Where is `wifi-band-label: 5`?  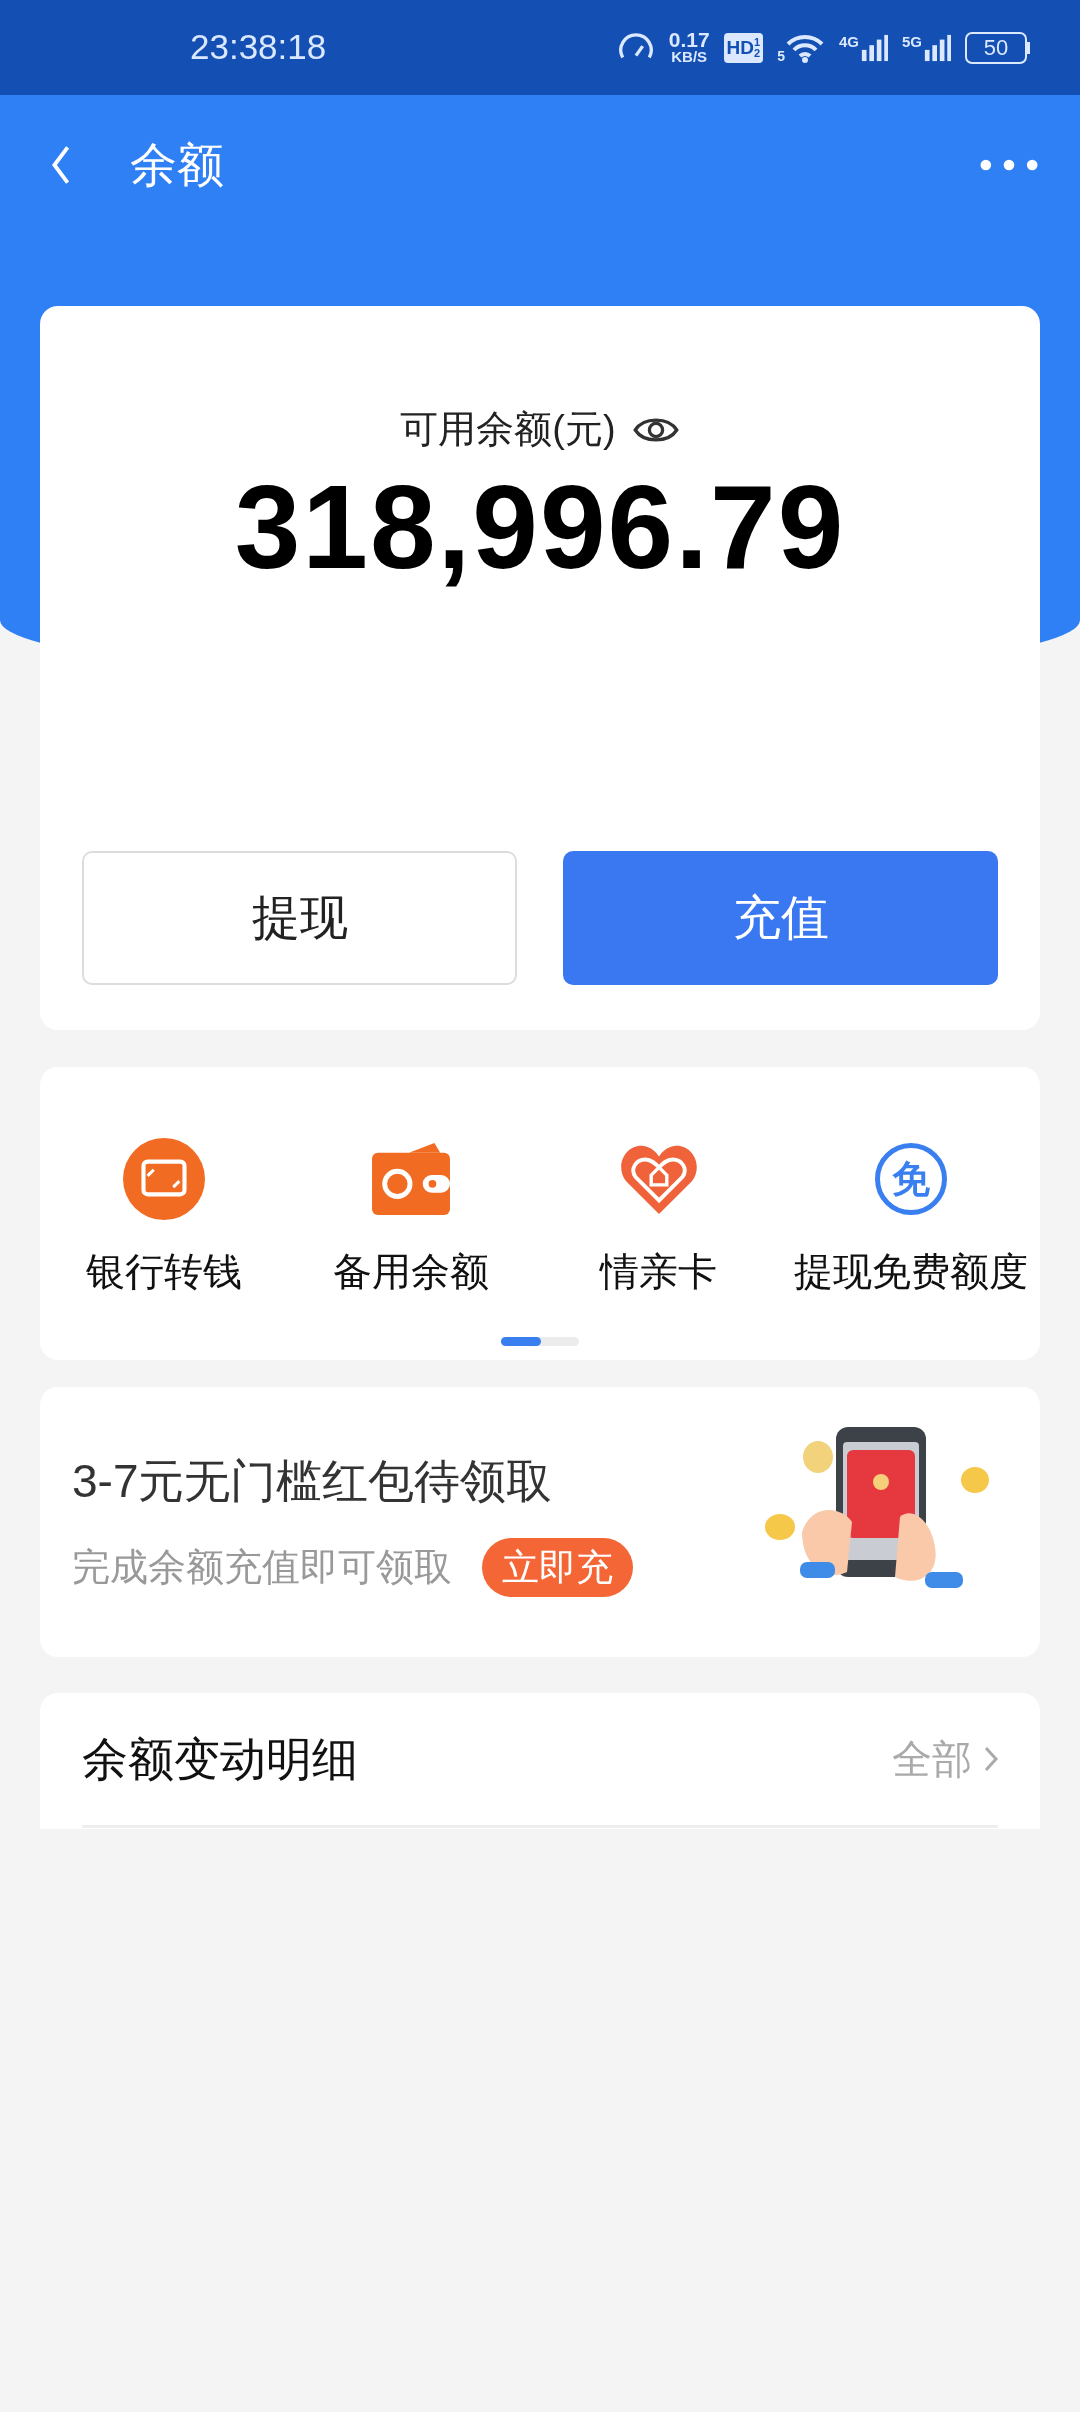
wifi-band-label: 5 is located at coordinates (781, 55).